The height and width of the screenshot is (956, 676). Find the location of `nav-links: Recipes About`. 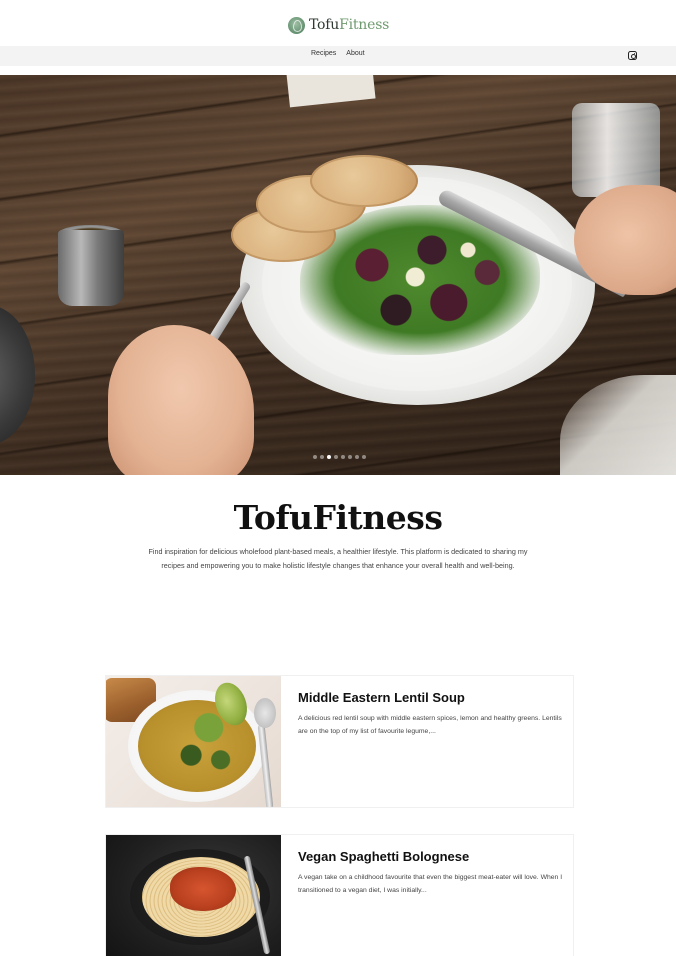

nav-links: Recipes About is located at coordinates (338, 53).